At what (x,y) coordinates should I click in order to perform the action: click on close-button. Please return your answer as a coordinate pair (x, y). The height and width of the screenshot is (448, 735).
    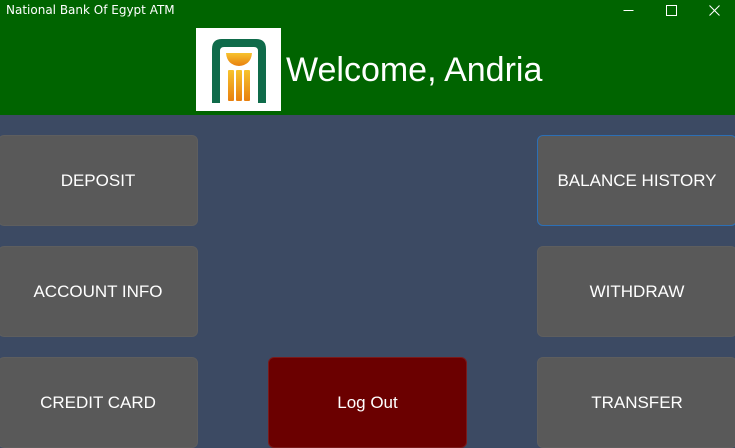
    Looking at the image, I should click on (713, 10).